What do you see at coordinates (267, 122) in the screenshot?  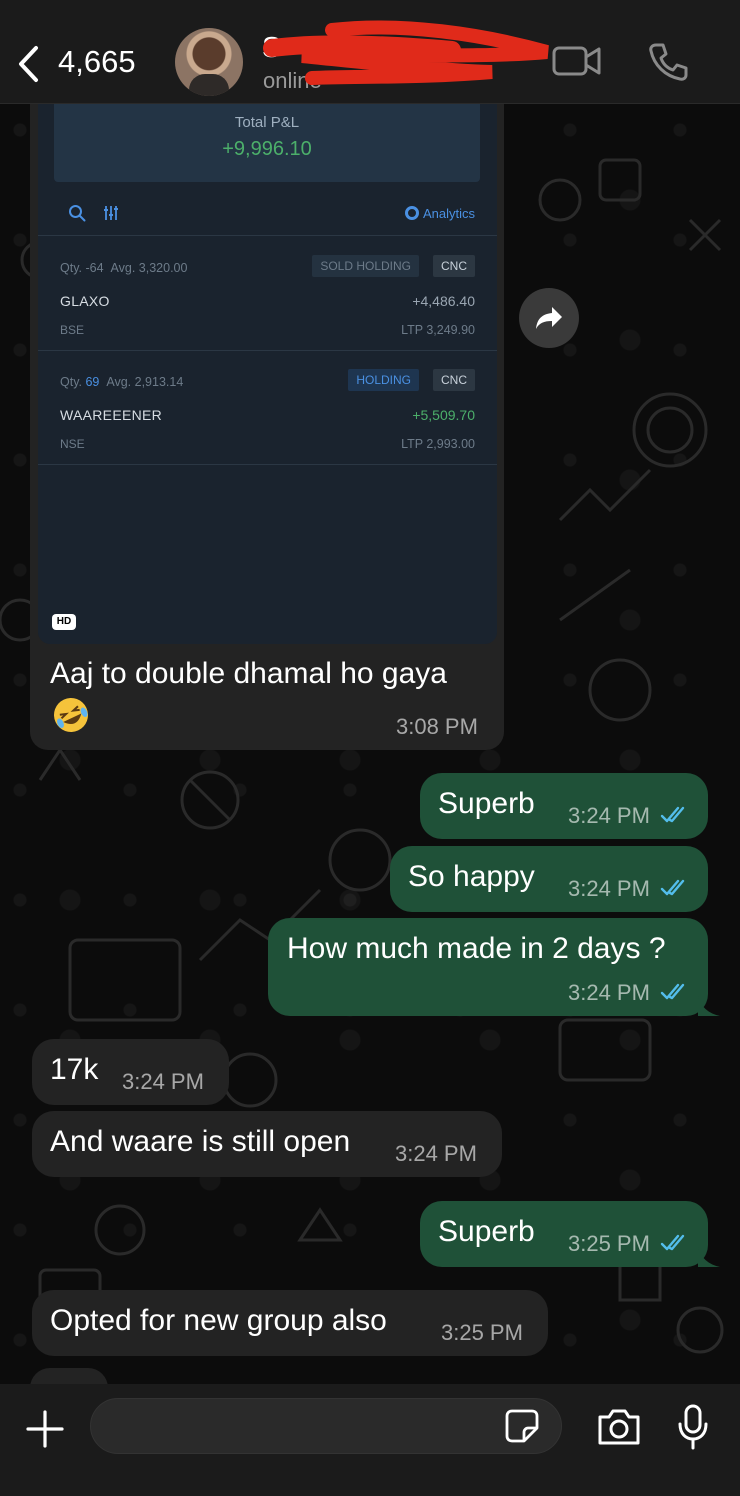 I see `total-pnl-label: Total P&L` at bounding box center [267, 122].